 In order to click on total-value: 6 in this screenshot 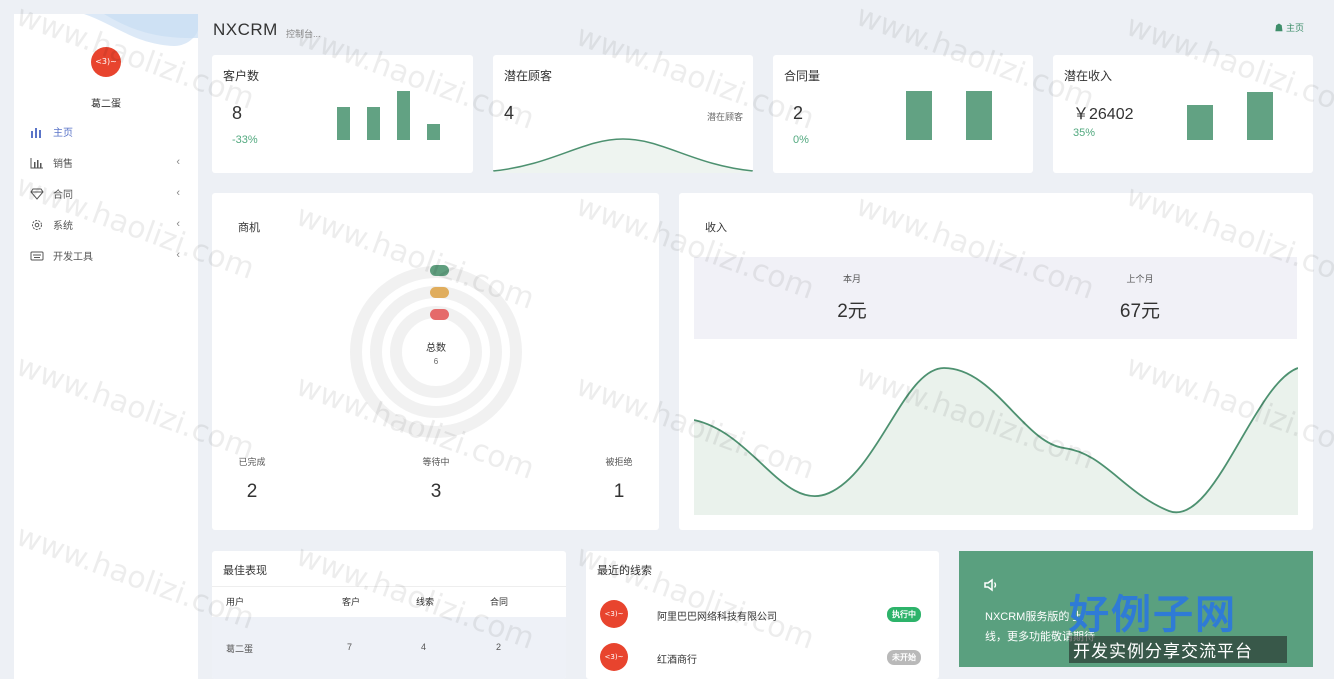, I will do `click(436, 361)`.